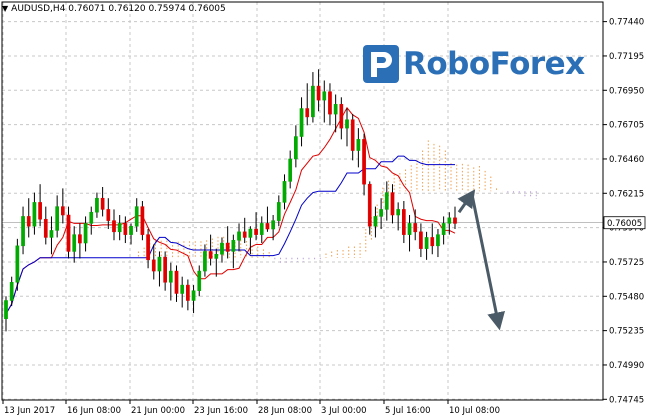 This screenshot has height=420, width=646. Describe the element at coordinates (94, 411) in the screenshot. I see `x-tick-label: 16 Jun 08:00` at that location.